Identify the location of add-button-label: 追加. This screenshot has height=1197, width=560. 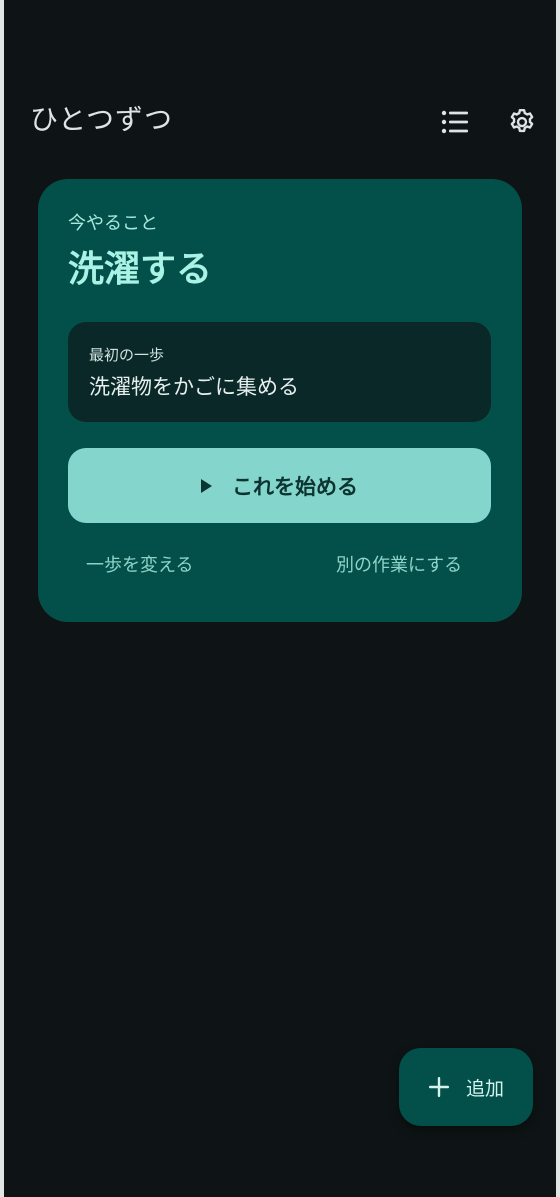
(484, 1088).